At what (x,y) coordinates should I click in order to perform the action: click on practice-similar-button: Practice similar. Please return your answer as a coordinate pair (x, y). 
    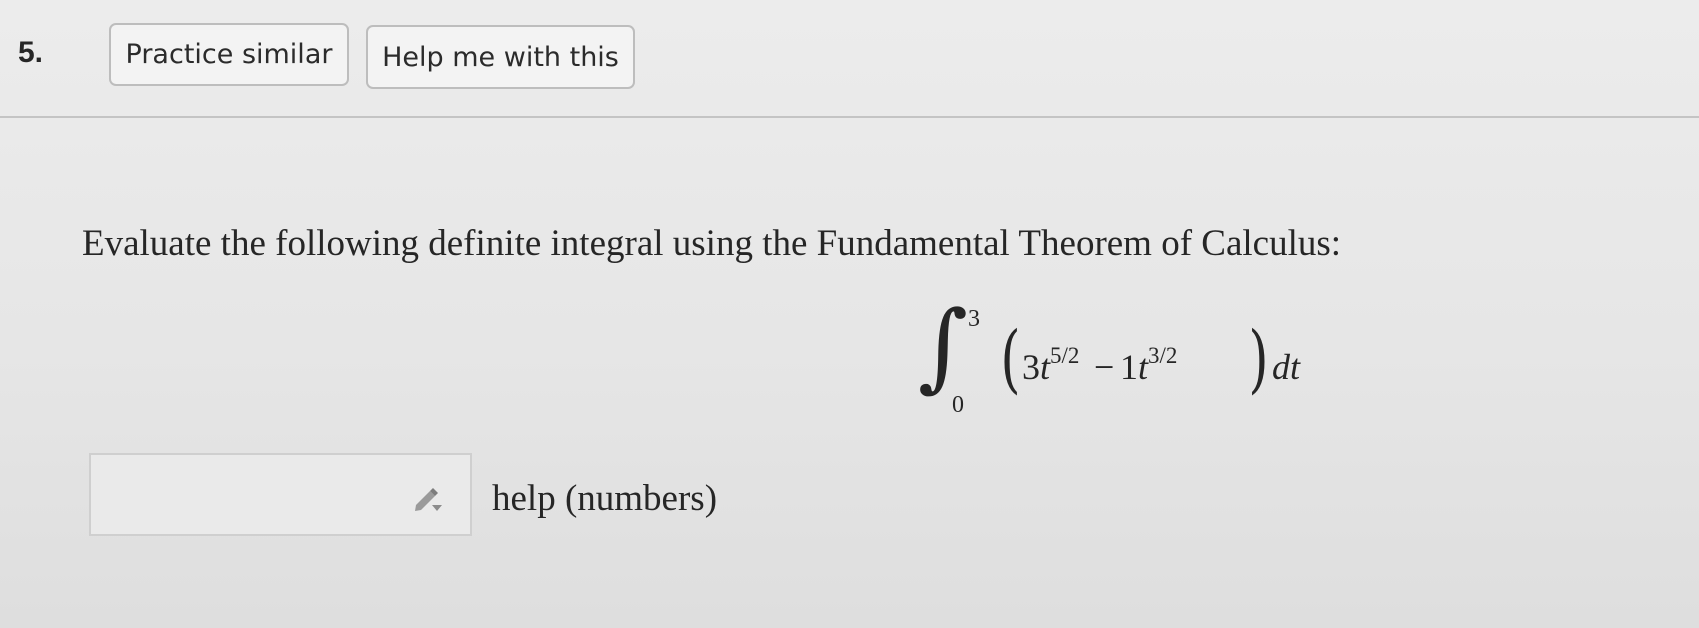
    Looking at the image, I should click on (229, 54).